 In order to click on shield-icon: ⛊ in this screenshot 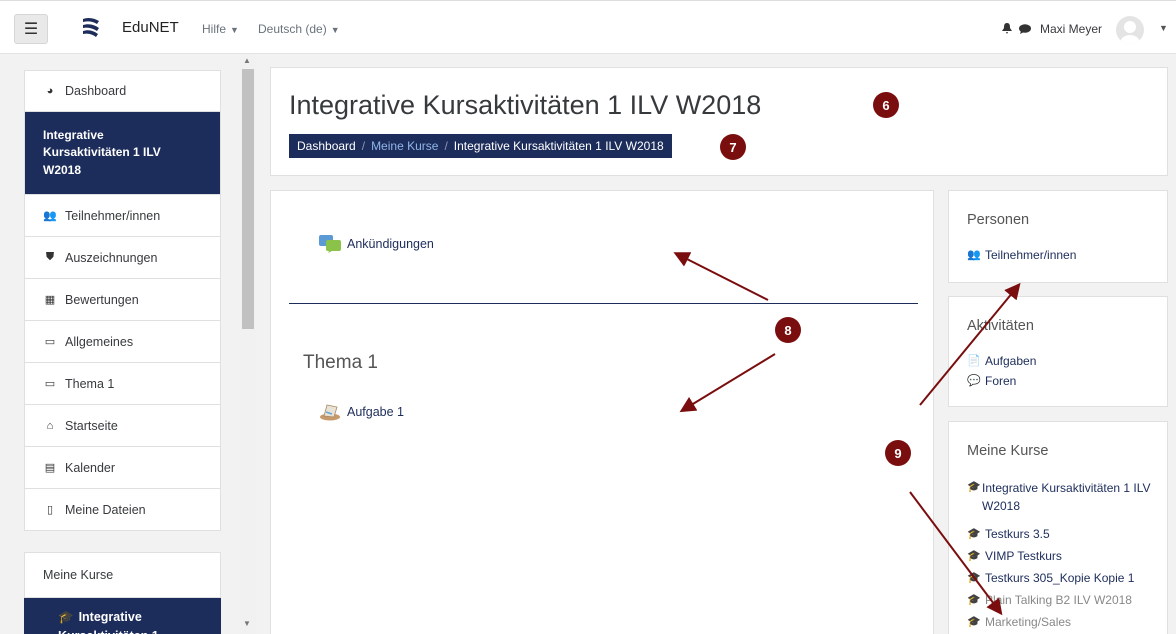, I will do `click(50, 257)`.